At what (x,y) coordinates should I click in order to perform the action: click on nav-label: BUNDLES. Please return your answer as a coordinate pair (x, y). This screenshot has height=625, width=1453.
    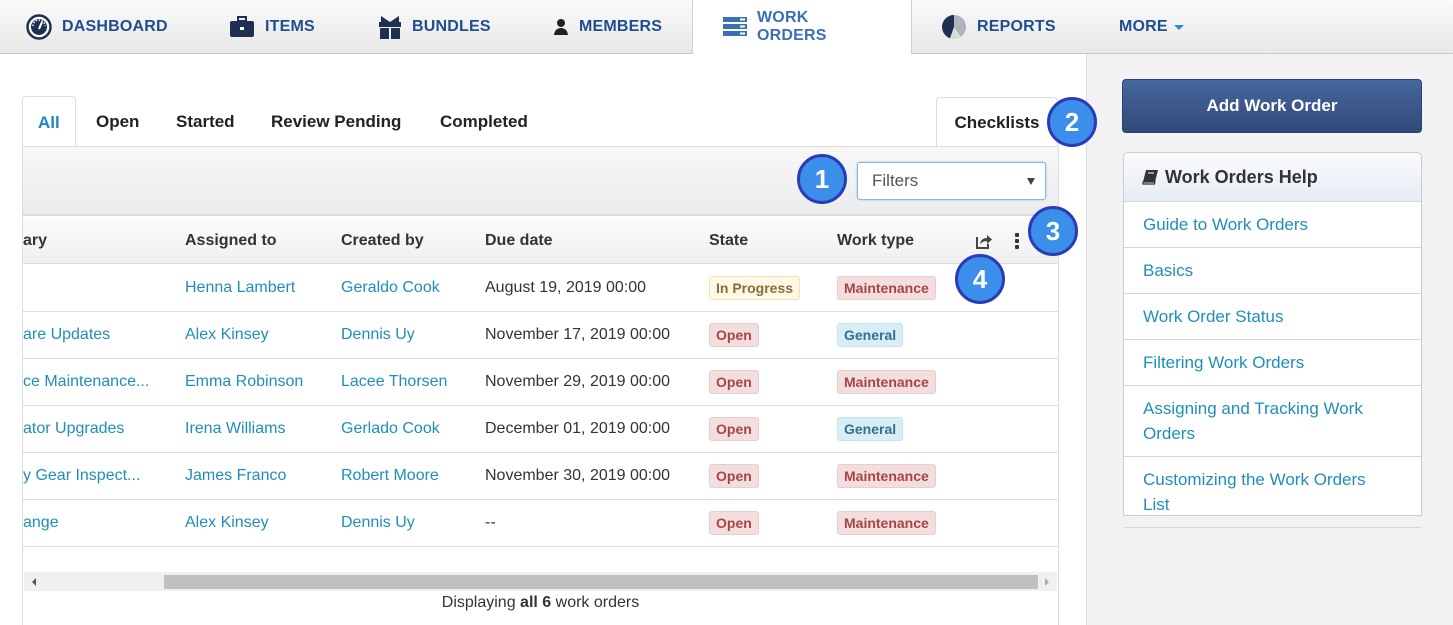
    Looking at the image, I should click on (451, 26).